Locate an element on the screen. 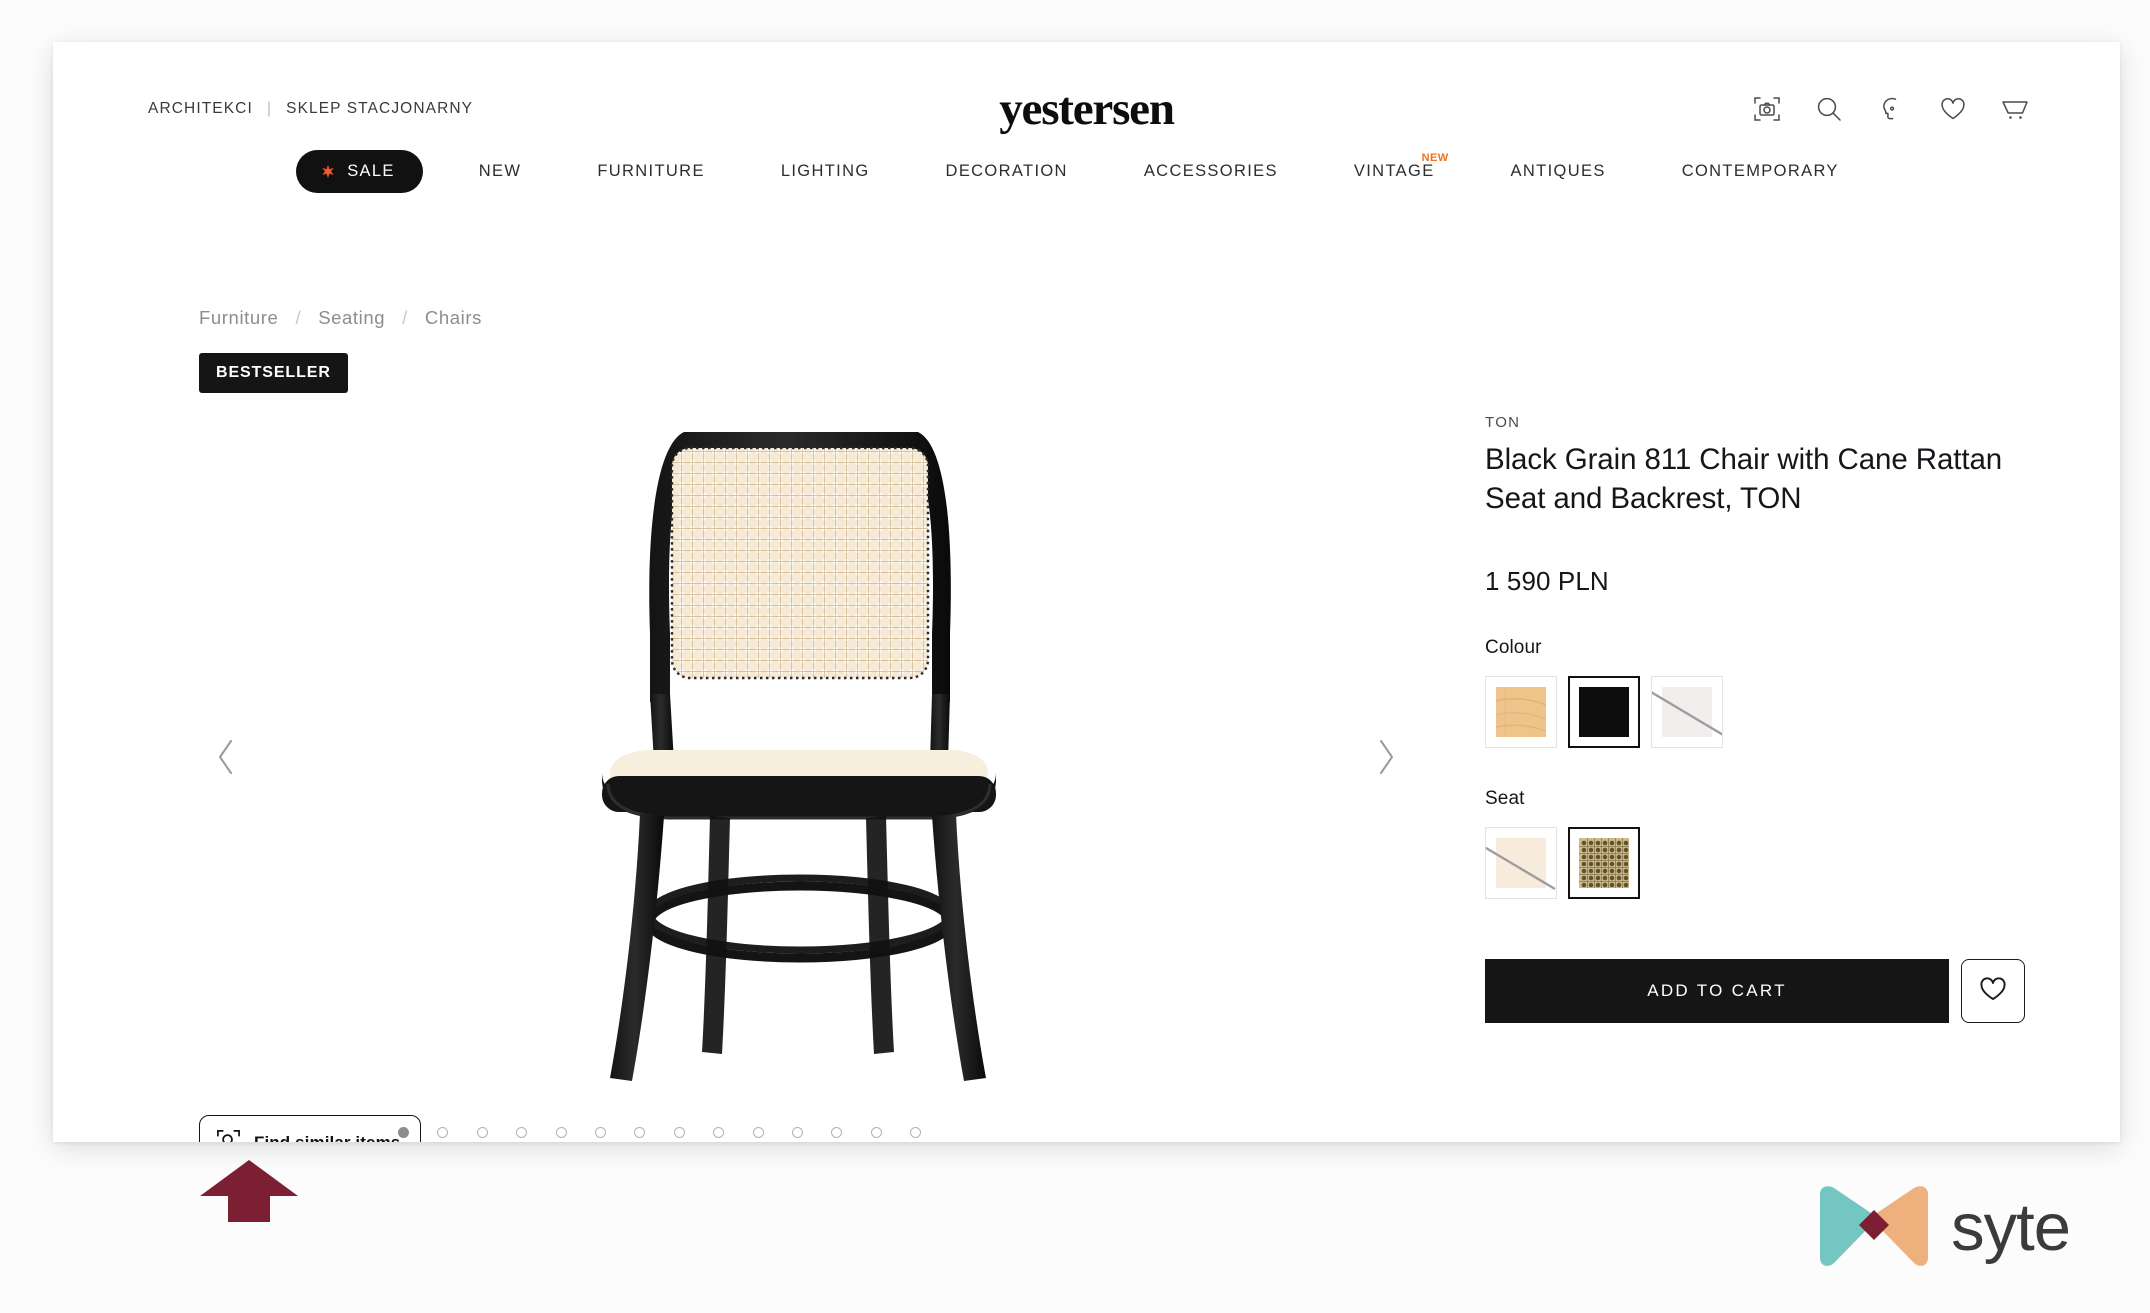 Image resolution: width=2150 pixels, height=1313 pixels. nav-item-vintage: VINTAGE NEW is located at coordinates (1394, 166).